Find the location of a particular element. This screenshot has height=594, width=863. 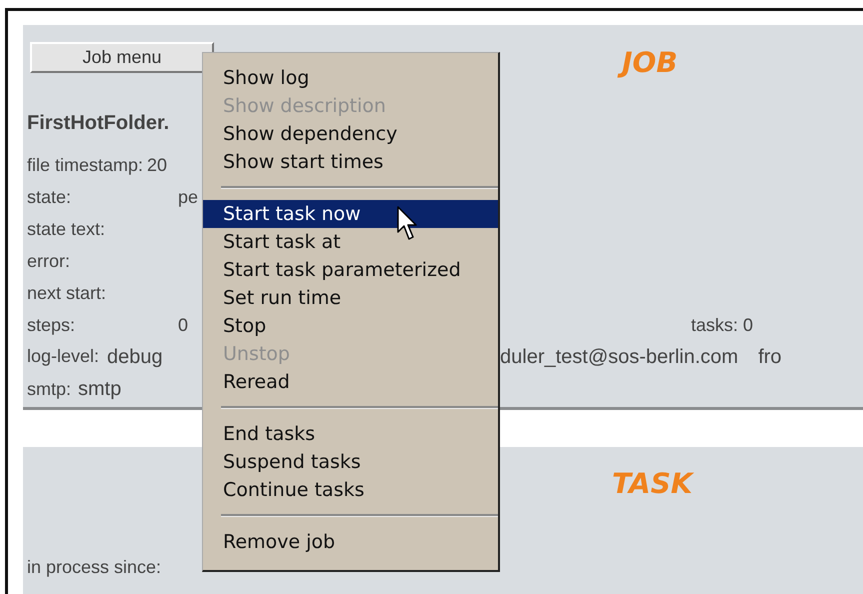

menu-item: Set run time is located at coordinates (350, 298).